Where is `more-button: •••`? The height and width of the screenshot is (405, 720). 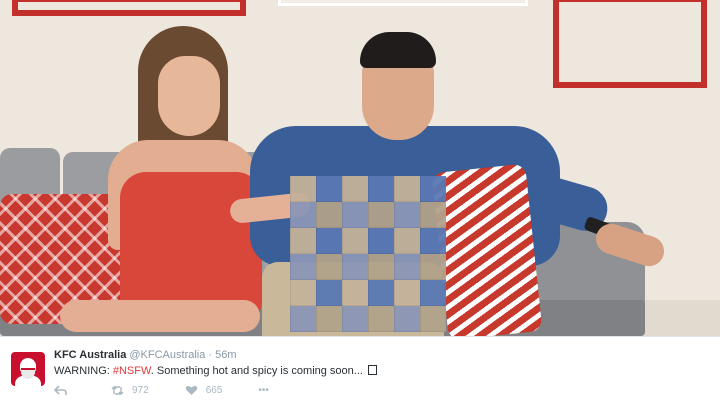
more-button: ••• is located at coordinates (263, 390).